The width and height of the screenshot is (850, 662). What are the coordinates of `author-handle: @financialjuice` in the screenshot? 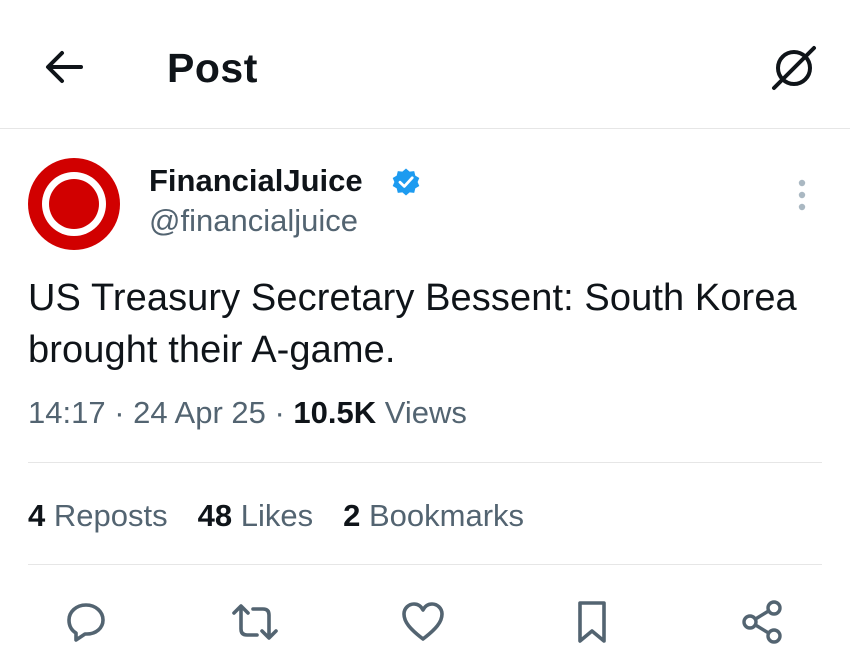 It's located at (253, 221).